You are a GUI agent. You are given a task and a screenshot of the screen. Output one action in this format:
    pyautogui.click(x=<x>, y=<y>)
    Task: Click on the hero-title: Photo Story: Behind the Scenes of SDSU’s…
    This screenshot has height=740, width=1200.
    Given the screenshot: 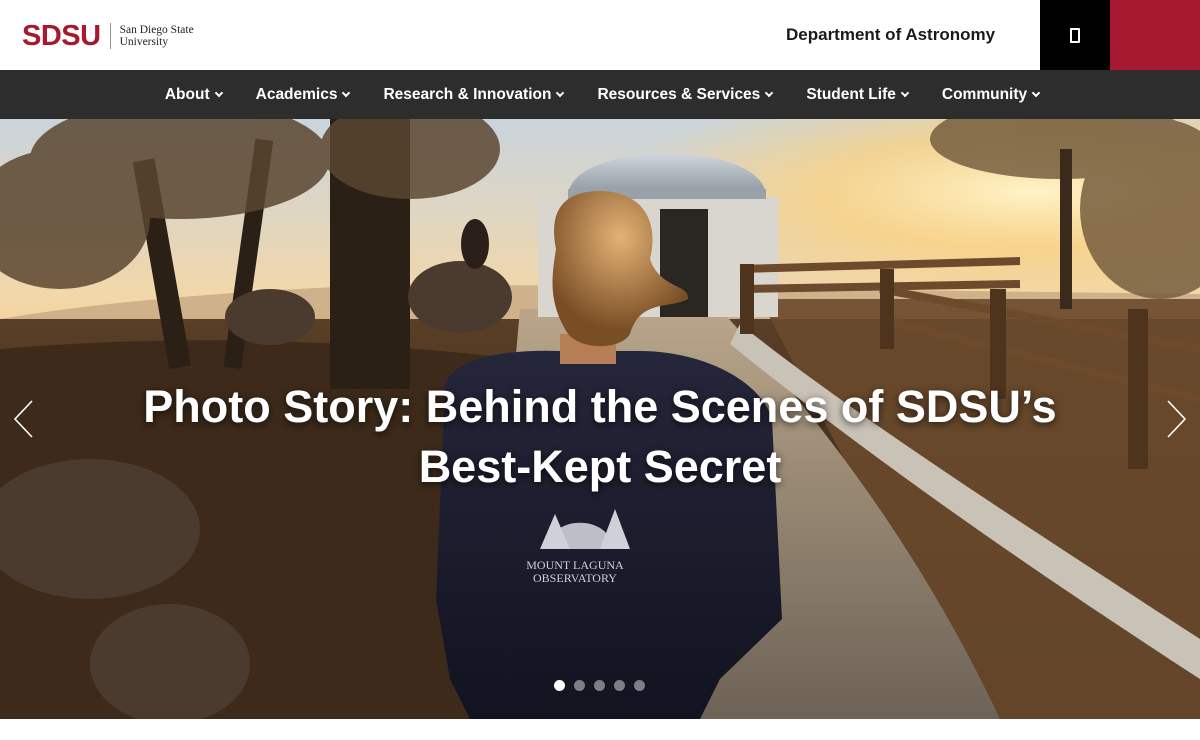 What is the action you would take?
    pyautogui.click(x=600, y=437)
    